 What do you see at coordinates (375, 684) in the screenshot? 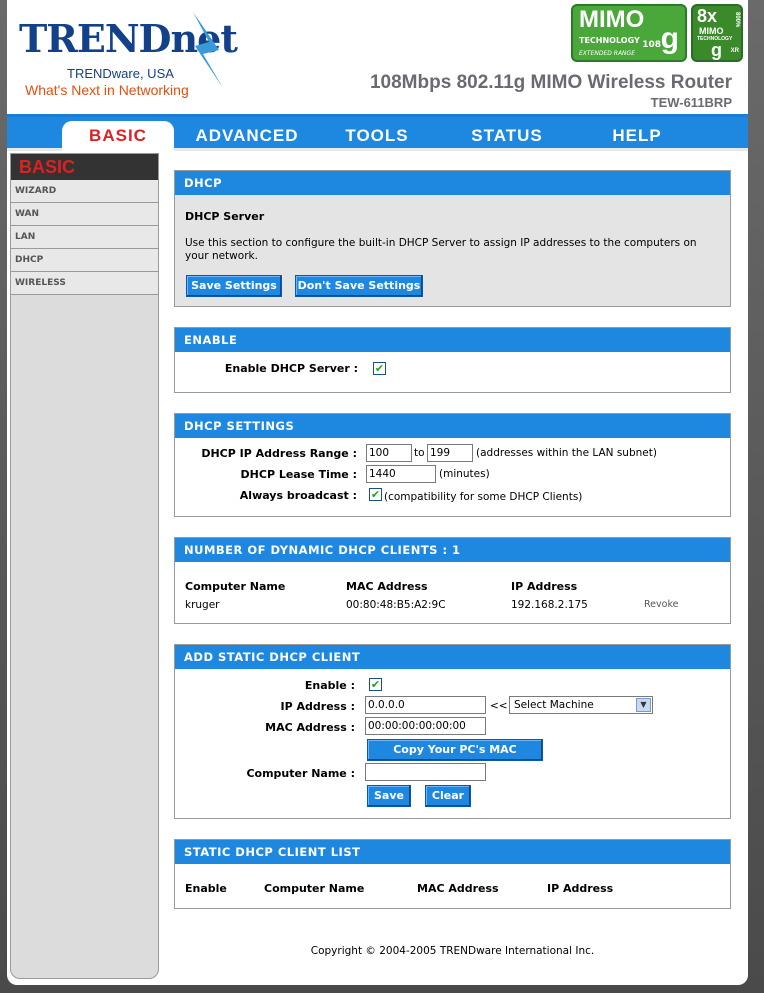
I see `static-enable-checkbox: ✔` at bounding box center [375, 684].